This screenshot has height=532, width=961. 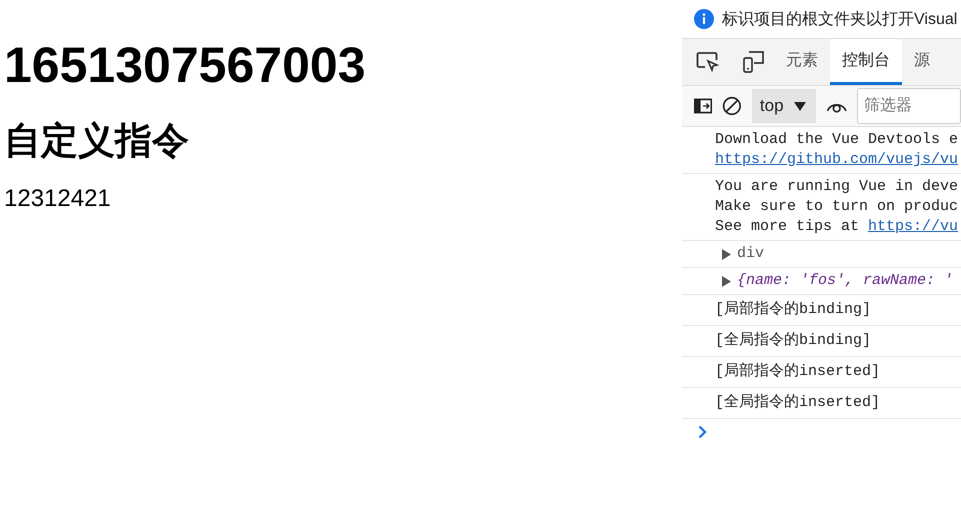 What do you see at coordinates (845, 281) in the screenshot?
I see `object-preview: {name: 'fos', rawName: '` at bounding box center [845, 281].